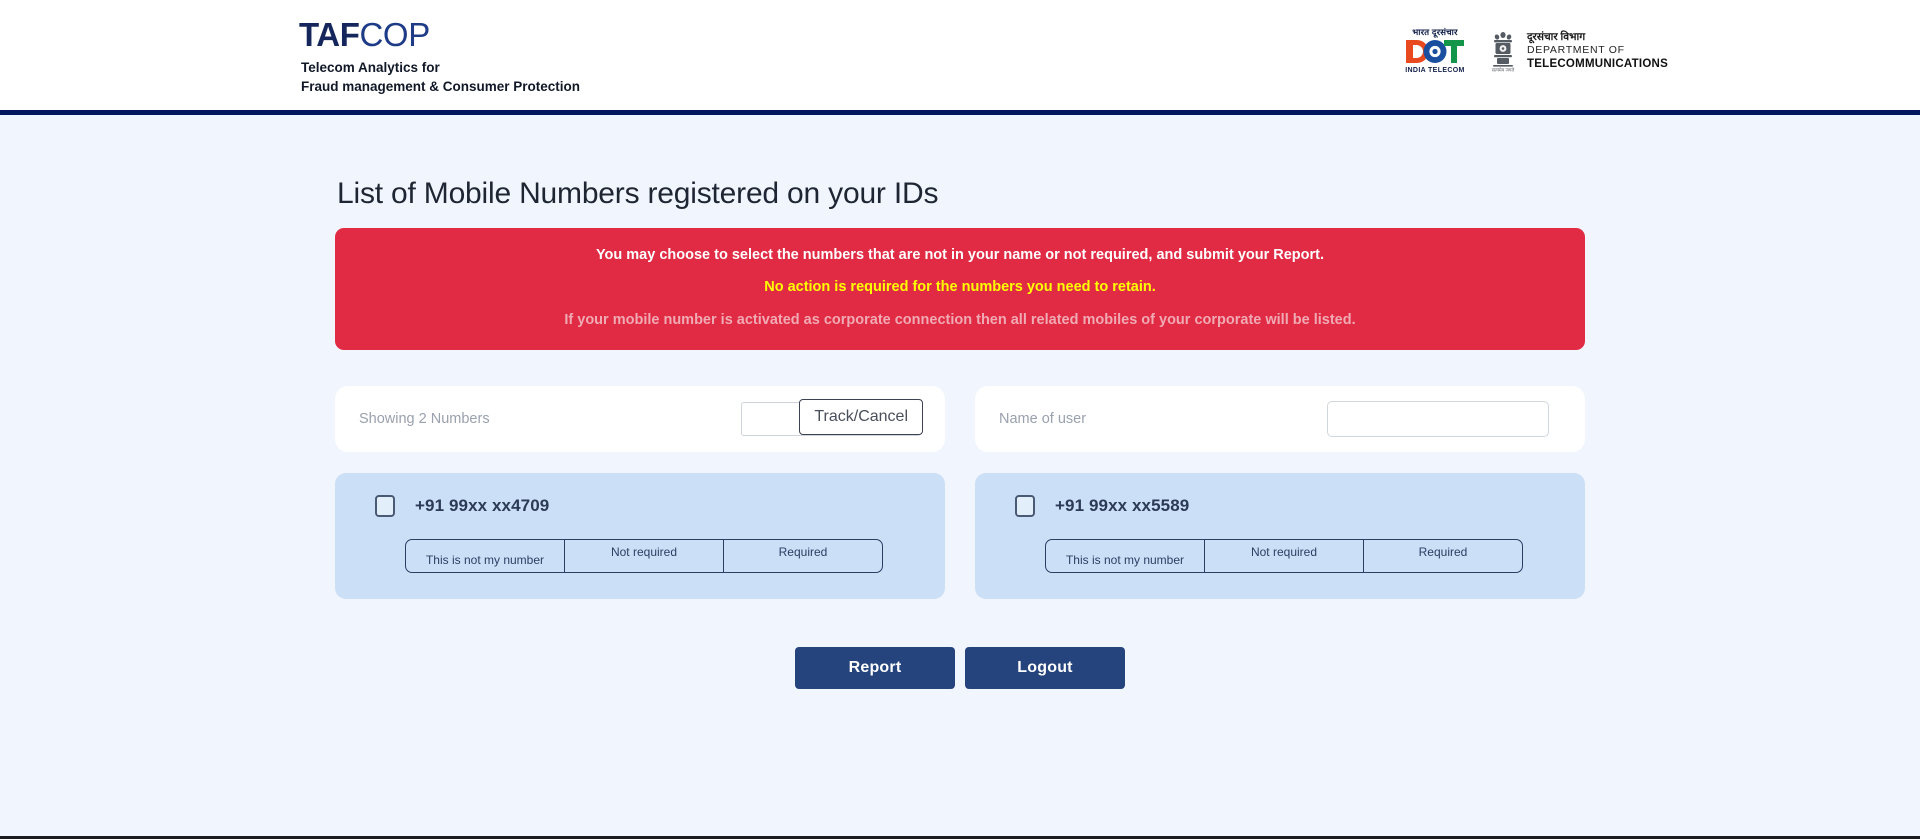  I want to click on svg-text: सत्यमेव जयते, so click(1503, 69).